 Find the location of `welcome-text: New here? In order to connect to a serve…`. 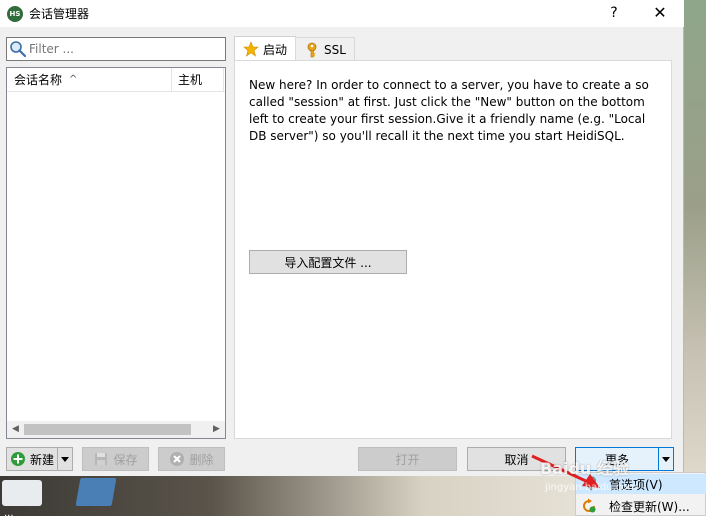

welcome-text: New here? In order to connect to a serve… is located at coordinates (449, 110).